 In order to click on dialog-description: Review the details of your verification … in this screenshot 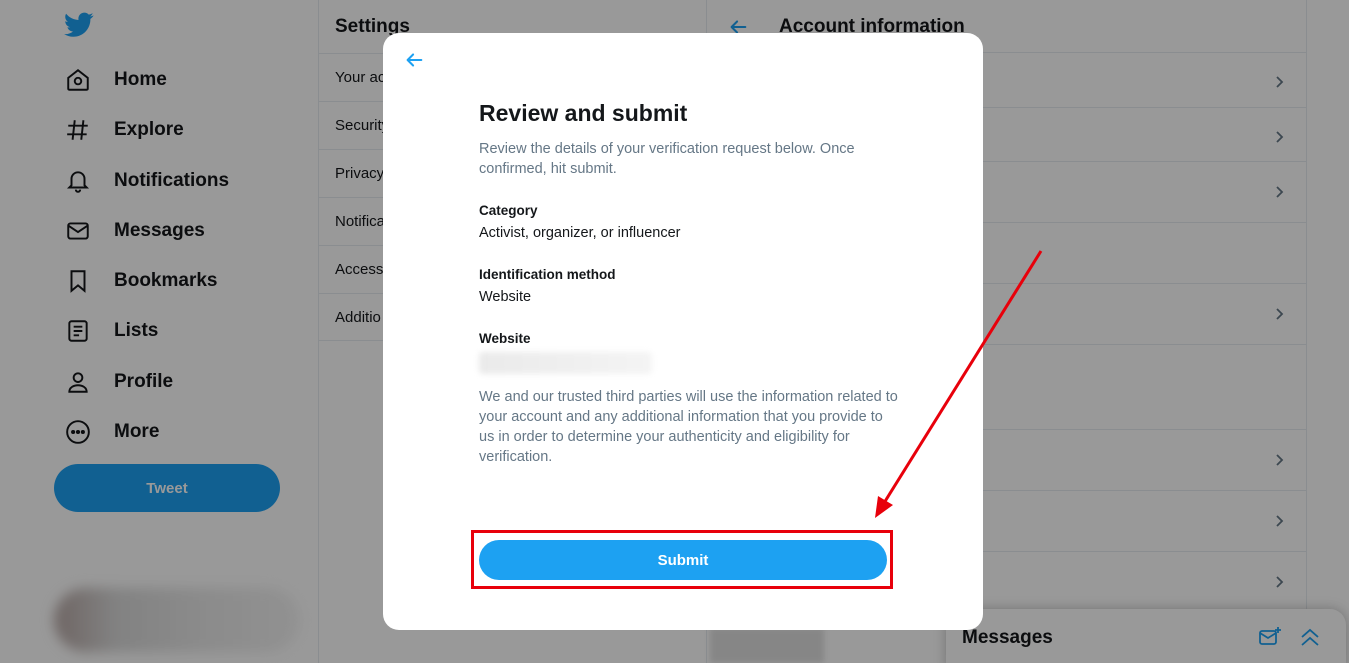, I will do `click(667, 159)`.